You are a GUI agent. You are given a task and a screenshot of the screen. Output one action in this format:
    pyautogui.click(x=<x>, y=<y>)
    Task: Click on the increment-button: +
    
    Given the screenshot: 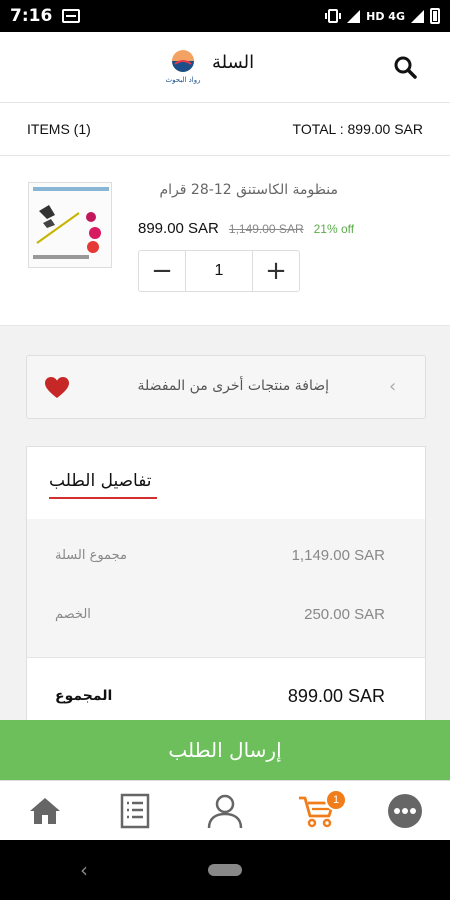 What is the action you would take?
    pyautogui.click(x=276, y=271)
    